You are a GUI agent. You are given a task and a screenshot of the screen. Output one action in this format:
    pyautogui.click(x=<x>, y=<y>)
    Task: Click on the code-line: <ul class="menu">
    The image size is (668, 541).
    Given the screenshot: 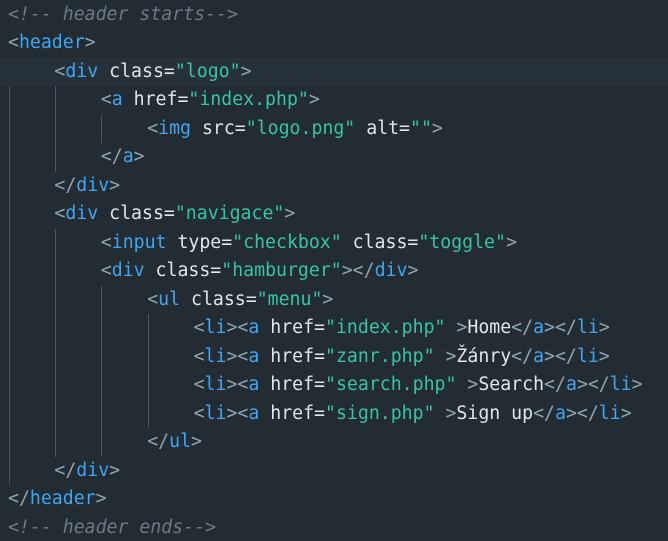 What is the action you would take?
    pyautogui.click(x=334, y=300)
    